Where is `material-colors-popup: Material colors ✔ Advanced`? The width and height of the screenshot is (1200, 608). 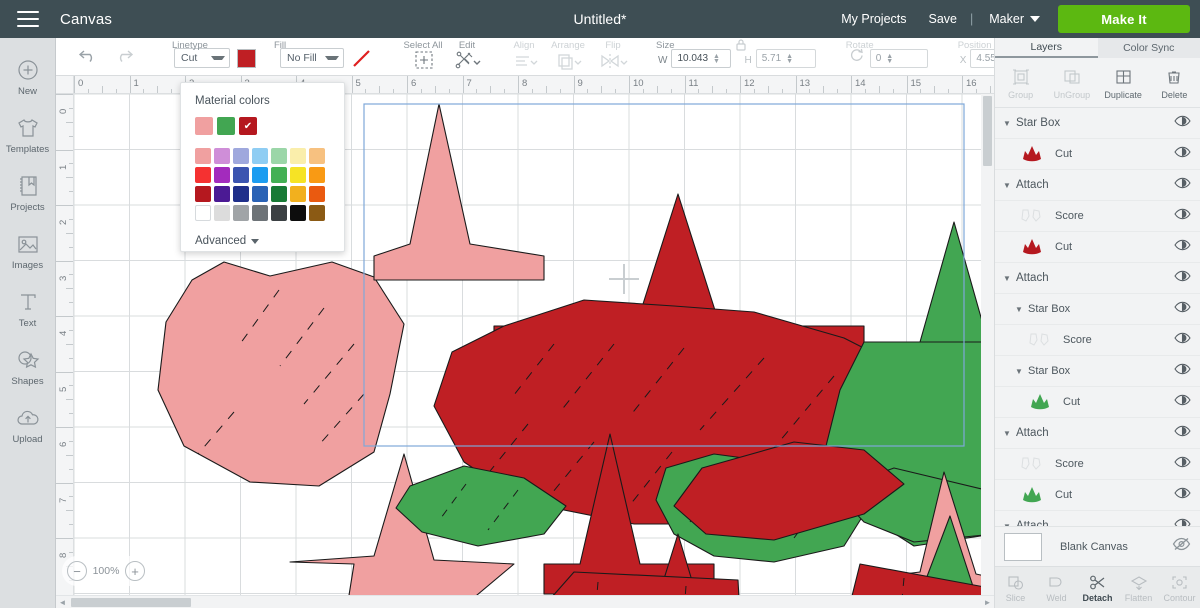 material-colors-popup: Material colors ✔ Advanced is located at coordinates (262, 167).